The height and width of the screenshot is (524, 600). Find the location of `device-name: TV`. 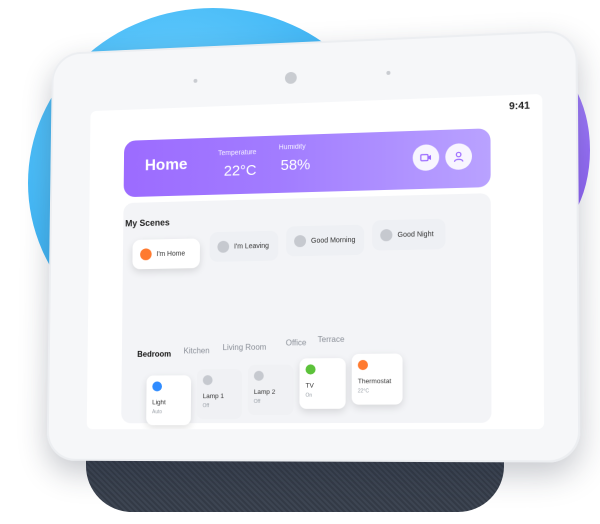

device-name: TV is located at coordinates (322, 385).